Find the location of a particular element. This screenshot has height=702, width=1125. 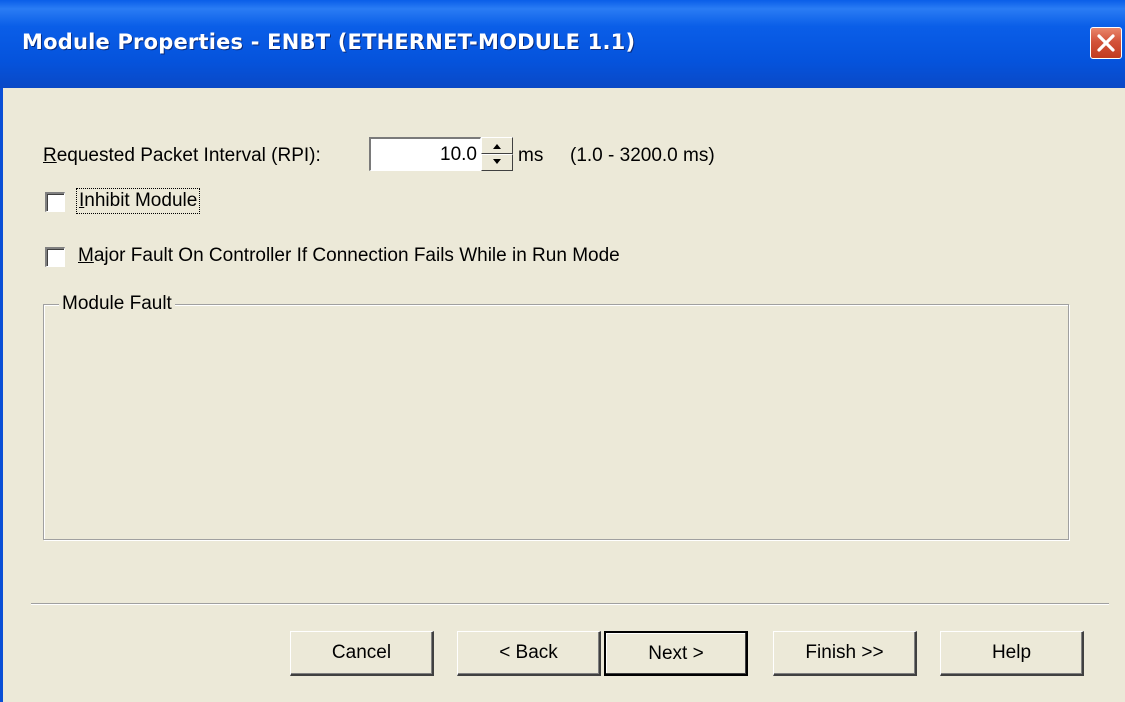

rpi-label-mnemonic: R is located at coordinates (50, 155).